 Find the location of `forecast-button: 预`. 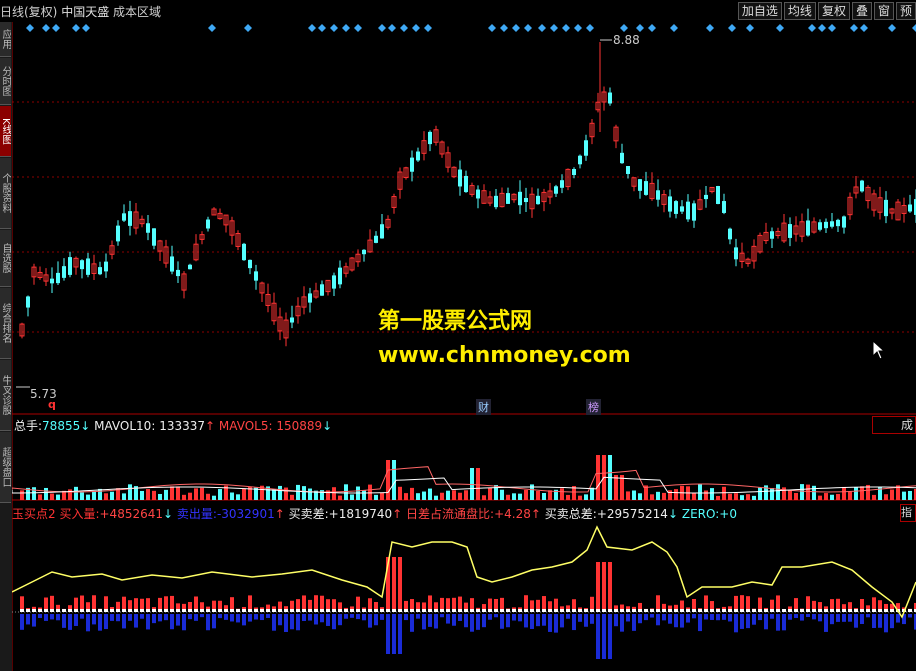

forecast-button: 预 is located at coordinates (905, 11).